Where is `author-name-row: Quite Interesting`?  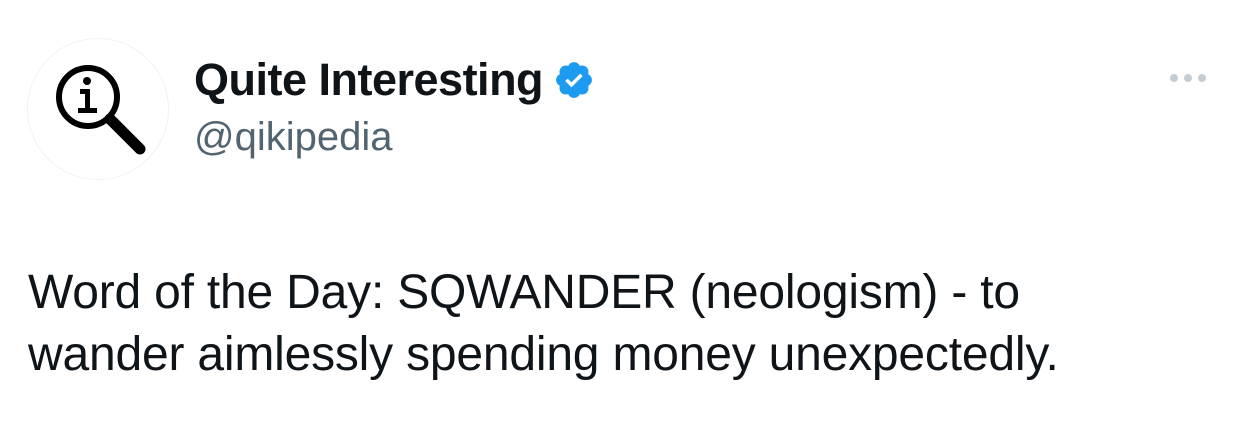 author-name-row: Quite Interesting is located at coordinates (394, 80).